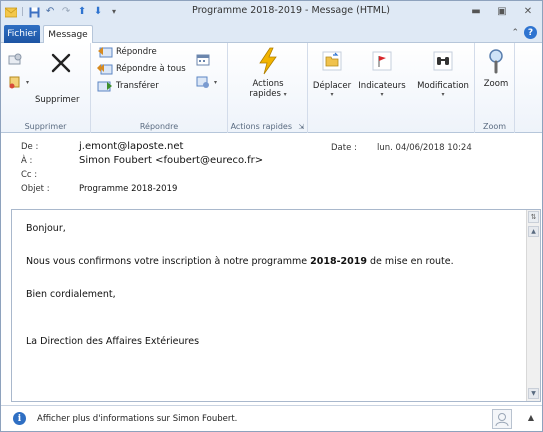 The height and width of the screenshot is (432, 543). I want to click on more-respond-button: ▾, so click(206, 82).